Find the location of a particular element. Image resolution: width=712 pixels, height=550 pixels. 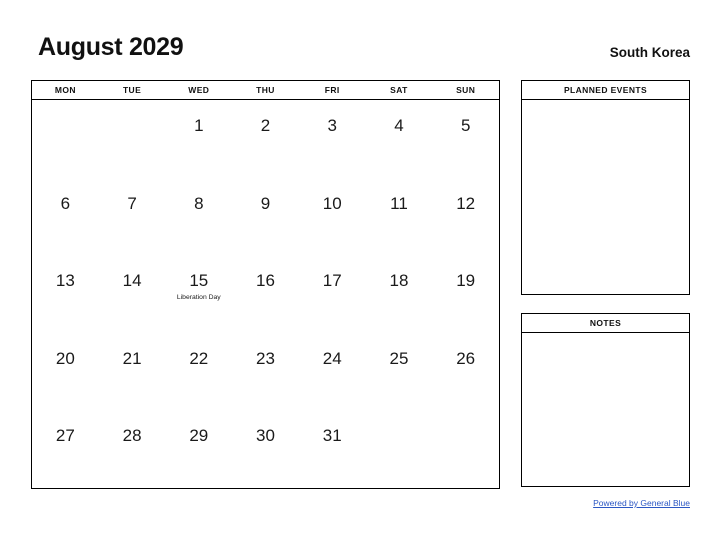

calendar-week-row: 20 21 22 23 24 25 26 is located at coordinates (265, 372).